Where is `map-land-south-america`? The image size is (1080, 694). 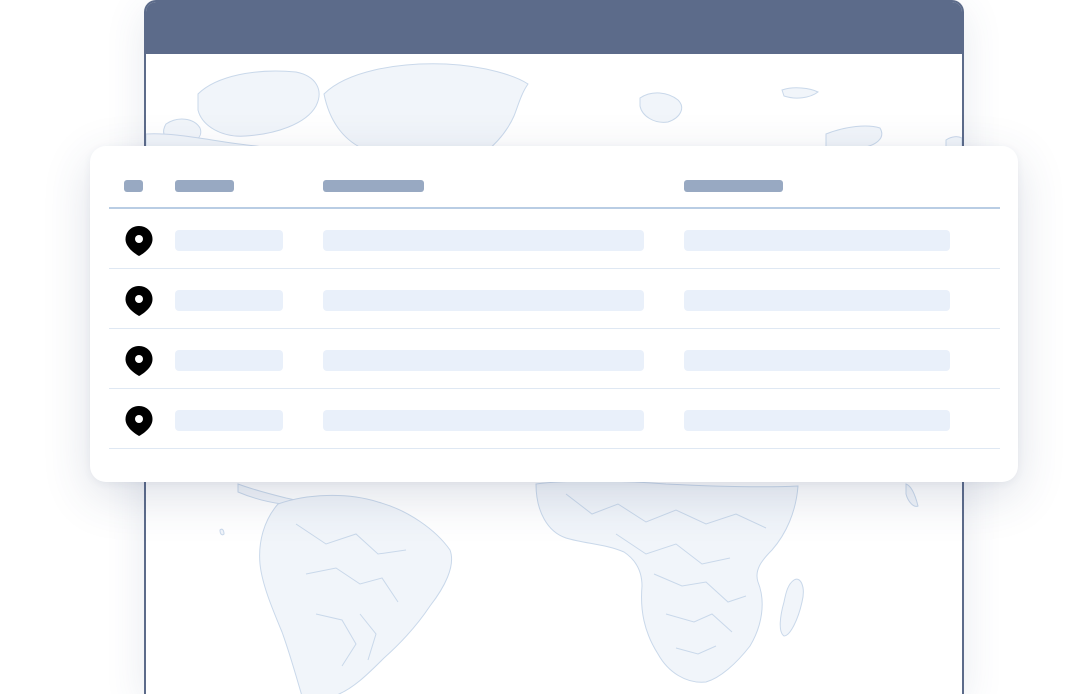
map-land-south-america is located at coordinates (356, 594).